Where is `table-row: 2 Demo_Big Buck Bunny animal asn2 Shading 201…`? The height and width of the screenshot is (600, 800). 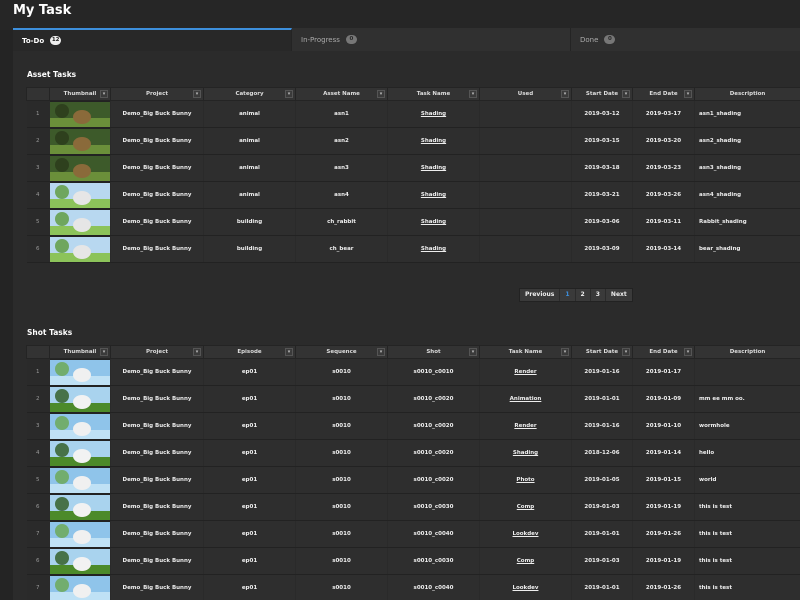 table-row: 2 Demo_Big Buck Bunny animal asn2 Shading 201… is located at coordinates (413, 141).